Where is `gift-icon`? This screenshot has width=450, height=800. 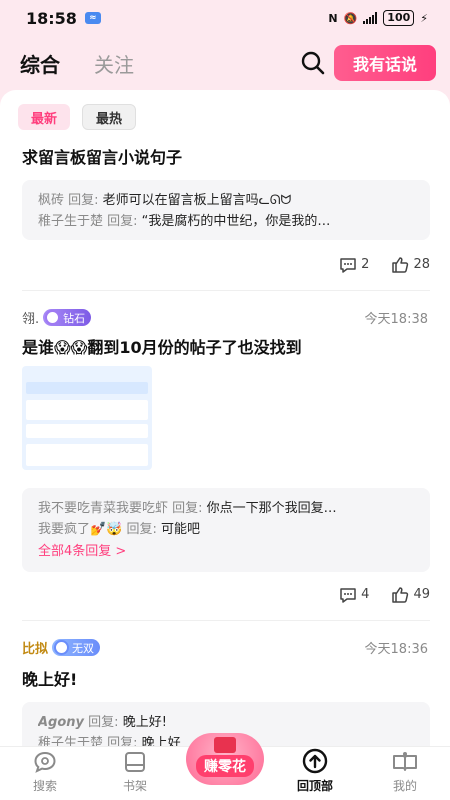
gift-icon is located at coordinates (225, 745).